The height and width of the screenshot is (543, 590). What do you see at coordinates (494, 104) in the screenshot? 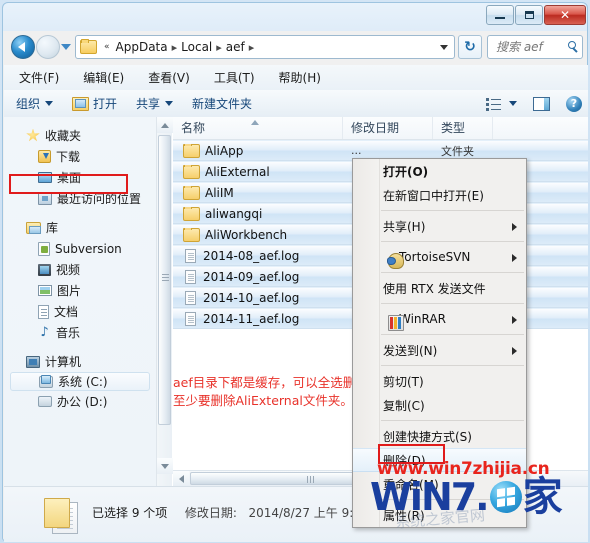
I see `change-view-icon` at bounding box center [494, 104].